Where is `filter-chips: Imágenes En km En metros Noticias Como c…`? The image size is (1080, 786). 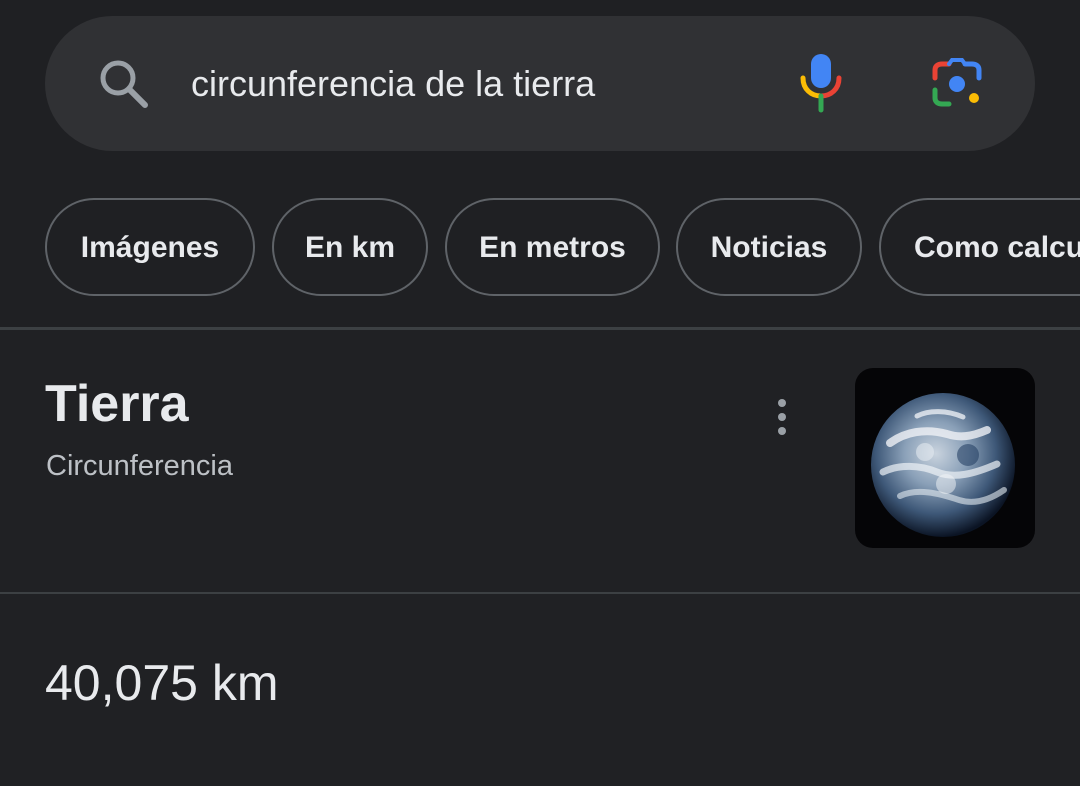
filter-chips: Imágenes En km En metros Noticias Como c… is located at coordinates (540, 249).